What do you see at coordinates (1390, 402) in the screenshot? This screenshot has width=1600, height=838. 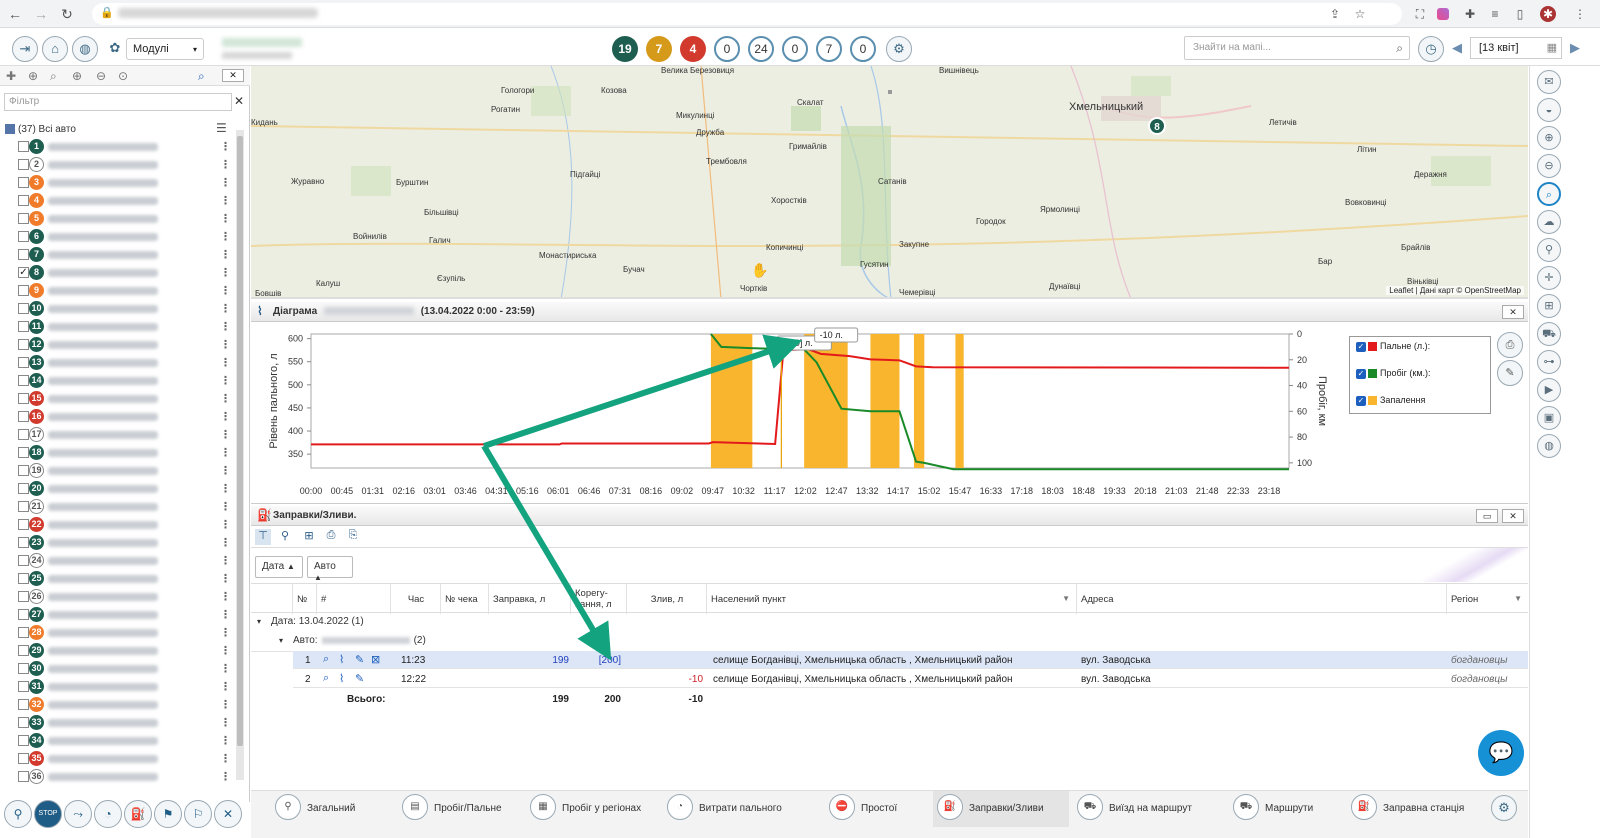 I see `legend-item: ✓ Запалення` at bounding box center [1390, 402].